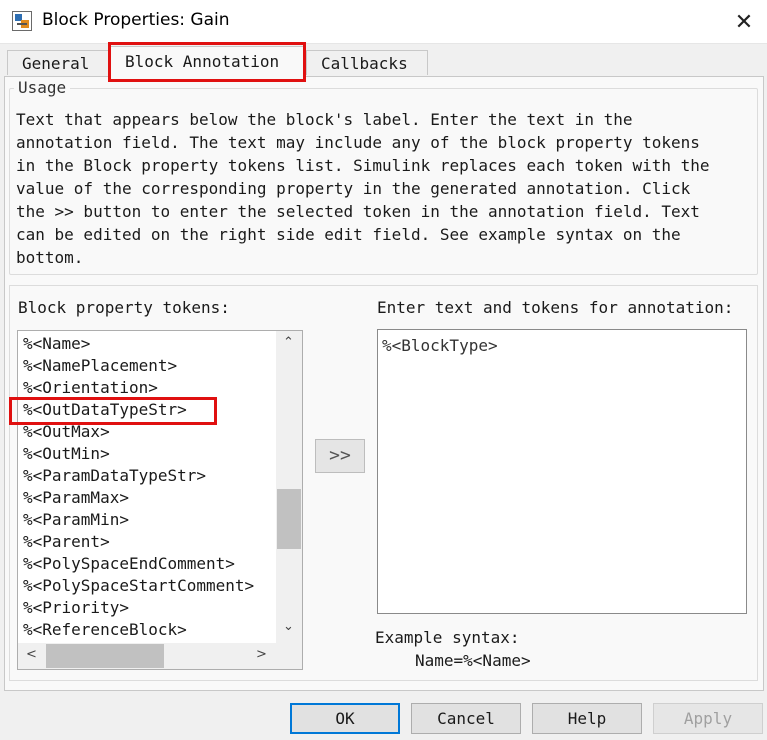 The width and height of the screenshot is (767, 740). I want to click on list-item: %<Name>, so click(138, 344).